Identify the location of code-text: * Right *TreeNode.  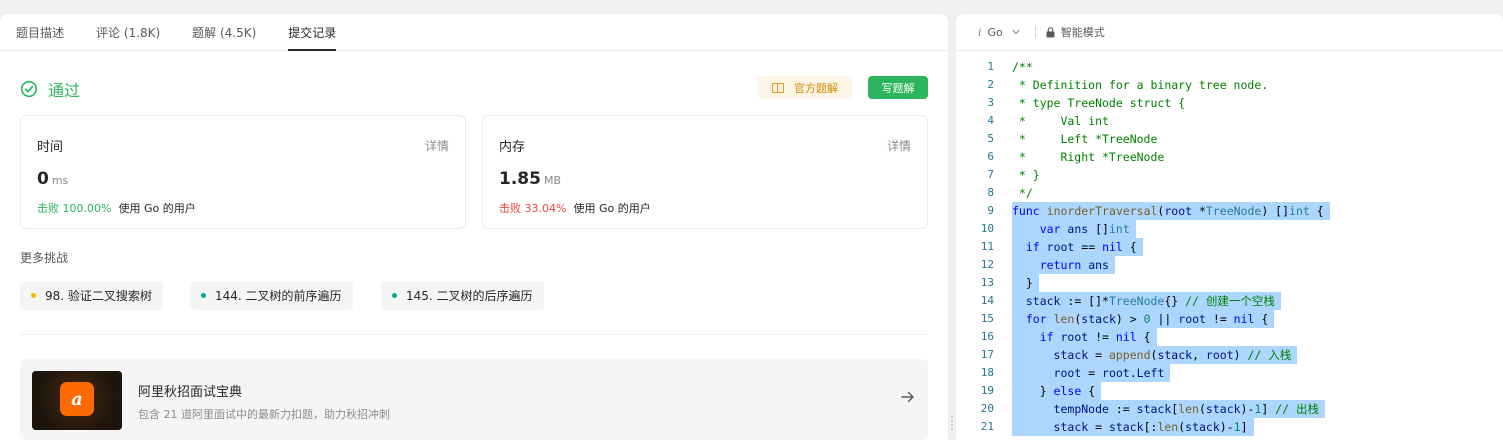
(1088, 157).